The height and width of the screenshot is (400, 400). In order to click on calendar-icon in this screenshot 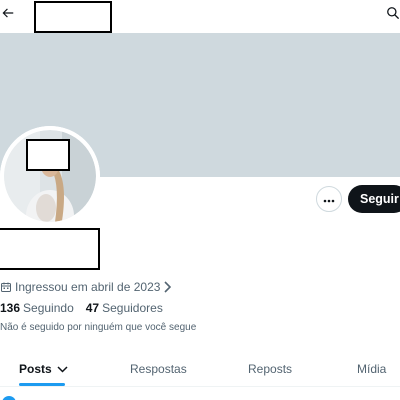, I will do `click(6, 287)`.